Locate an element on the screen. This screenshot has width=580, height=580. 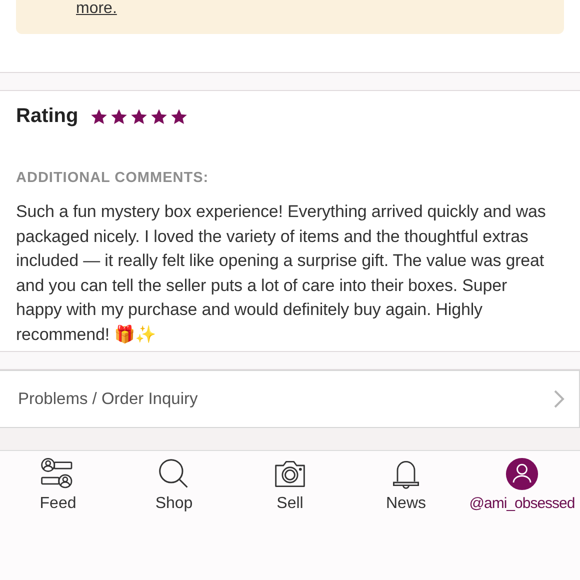
tab-bar-item: Shop is located at coordinates (174, 518).